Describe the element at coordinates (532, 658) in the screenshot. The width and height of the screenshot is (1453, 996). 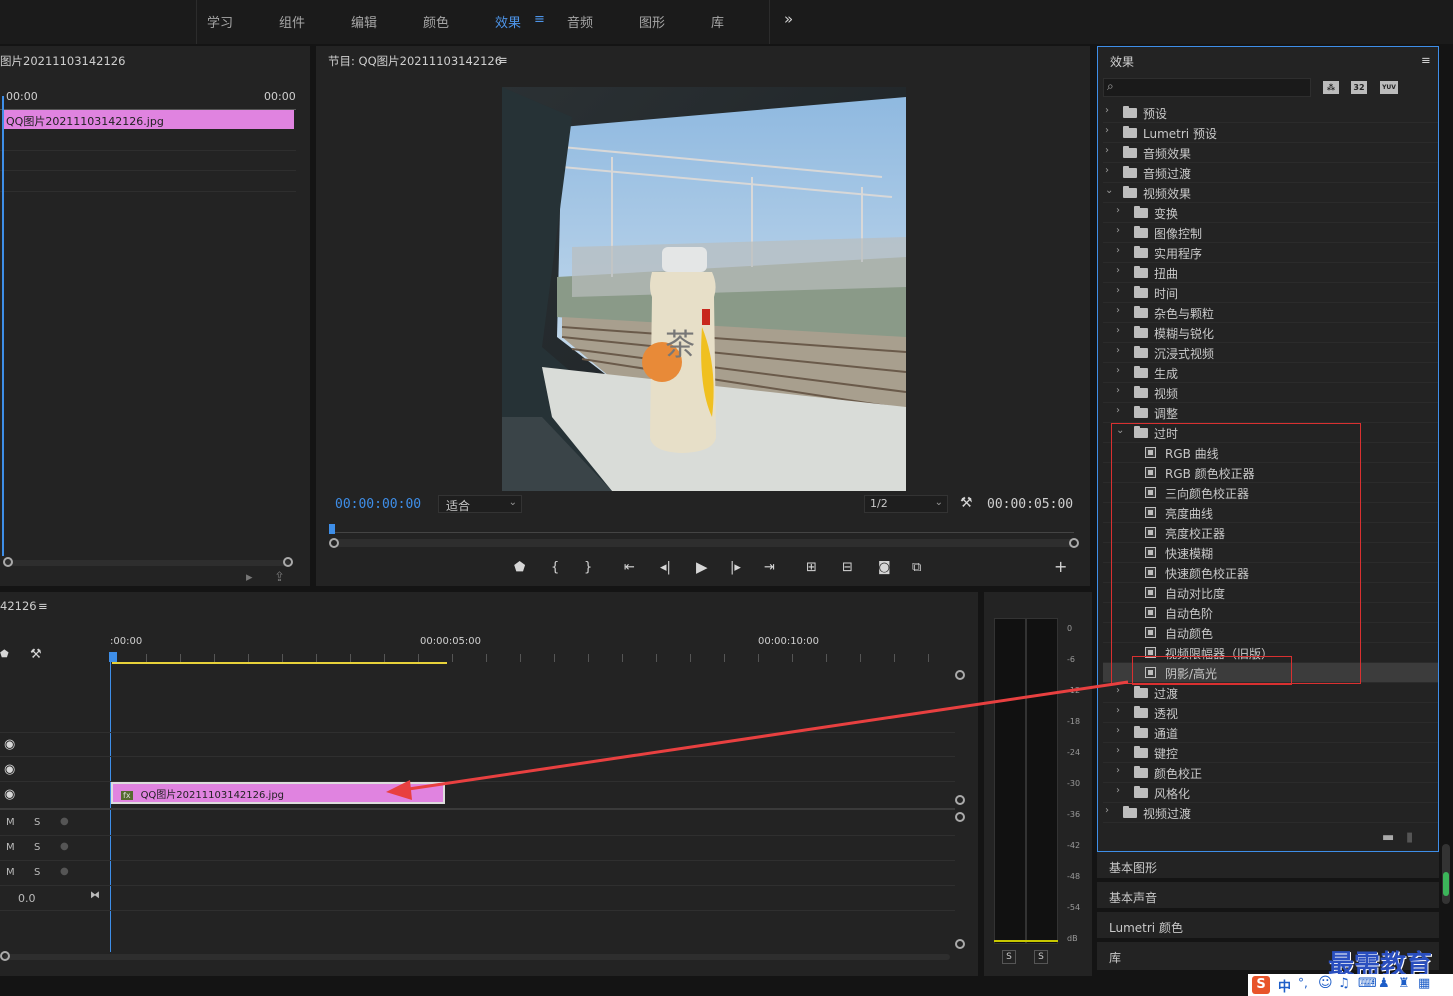
I see `timeline-ruler` at that location.